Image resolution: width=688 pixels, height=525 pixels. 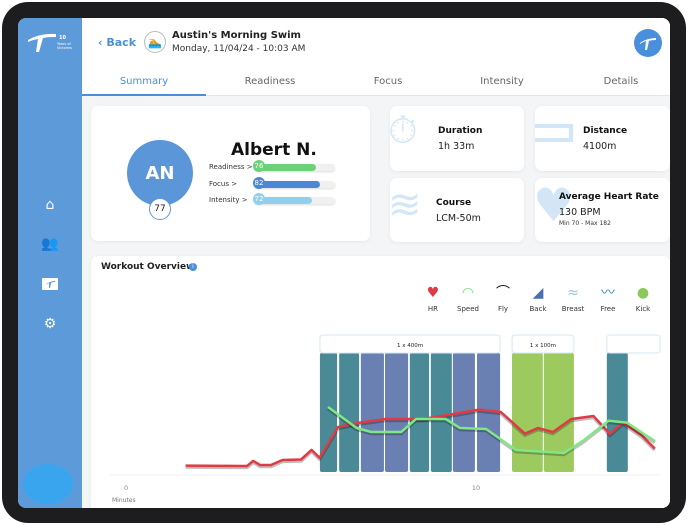 I want to click on swim-activity-icon: 🏊, so click(x=155, y=42).